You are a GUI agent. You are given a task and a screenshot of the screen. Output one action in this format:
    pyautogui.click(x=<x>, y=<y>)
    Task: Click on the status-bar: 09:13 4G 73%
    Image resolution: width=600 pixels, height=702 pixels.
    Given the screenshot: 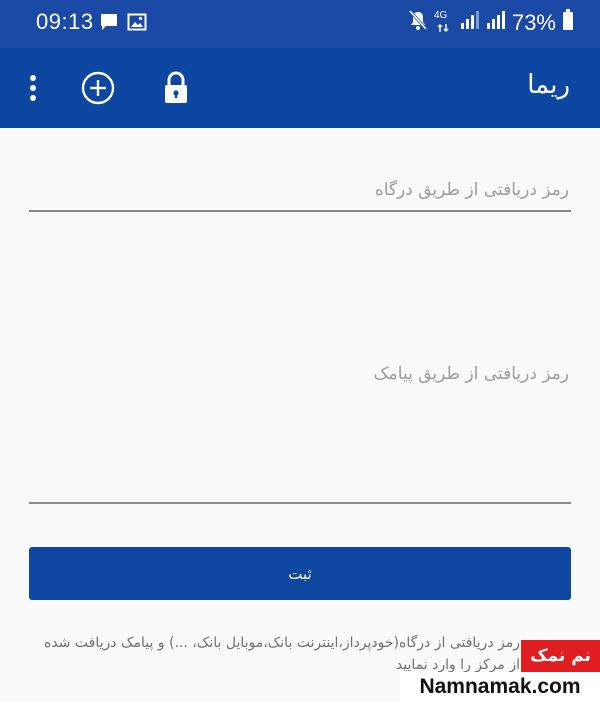 What is the action you would take?
    pyautogui.click(x=300, y=24)
    